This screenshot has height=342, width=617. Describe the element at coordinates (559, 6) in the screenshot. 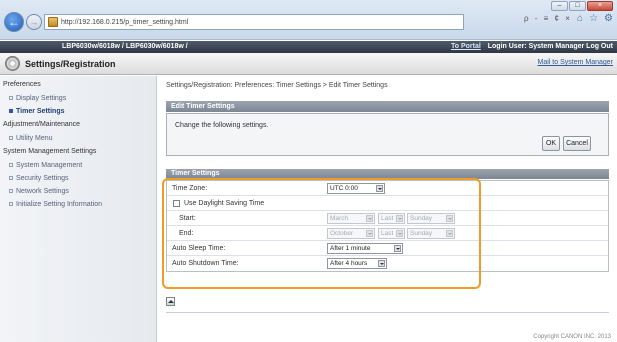

I see `minimize-button: –` at that location.